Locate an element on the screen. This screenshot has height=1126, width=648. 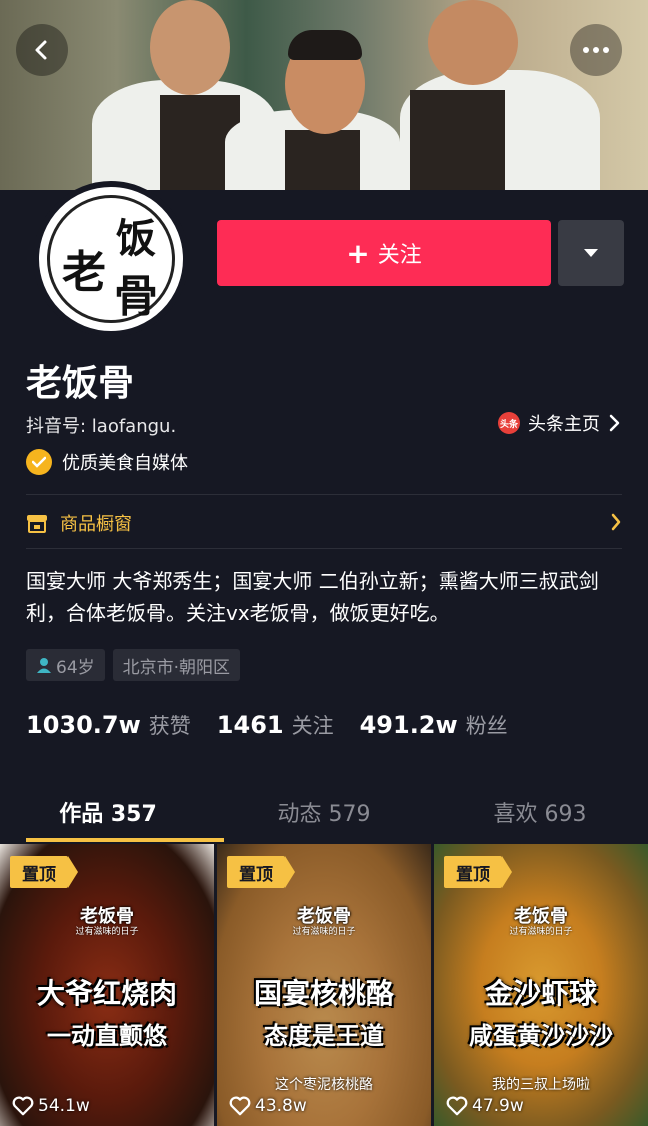
avatar-logo: 老 饭 骨 is located at coordinates (111, 259).